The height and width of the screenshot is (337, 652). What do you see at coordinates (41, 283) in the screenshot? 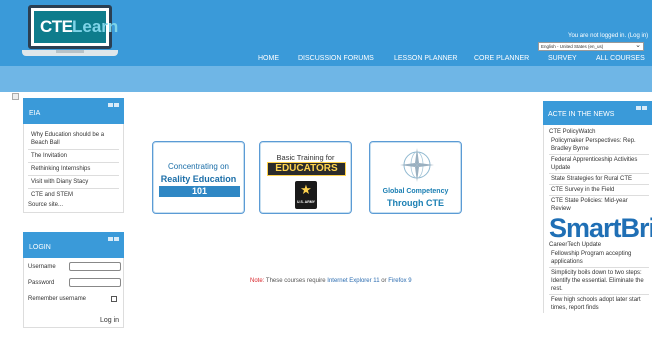
I see `password-label: Password` at bounding box center [41, 283].